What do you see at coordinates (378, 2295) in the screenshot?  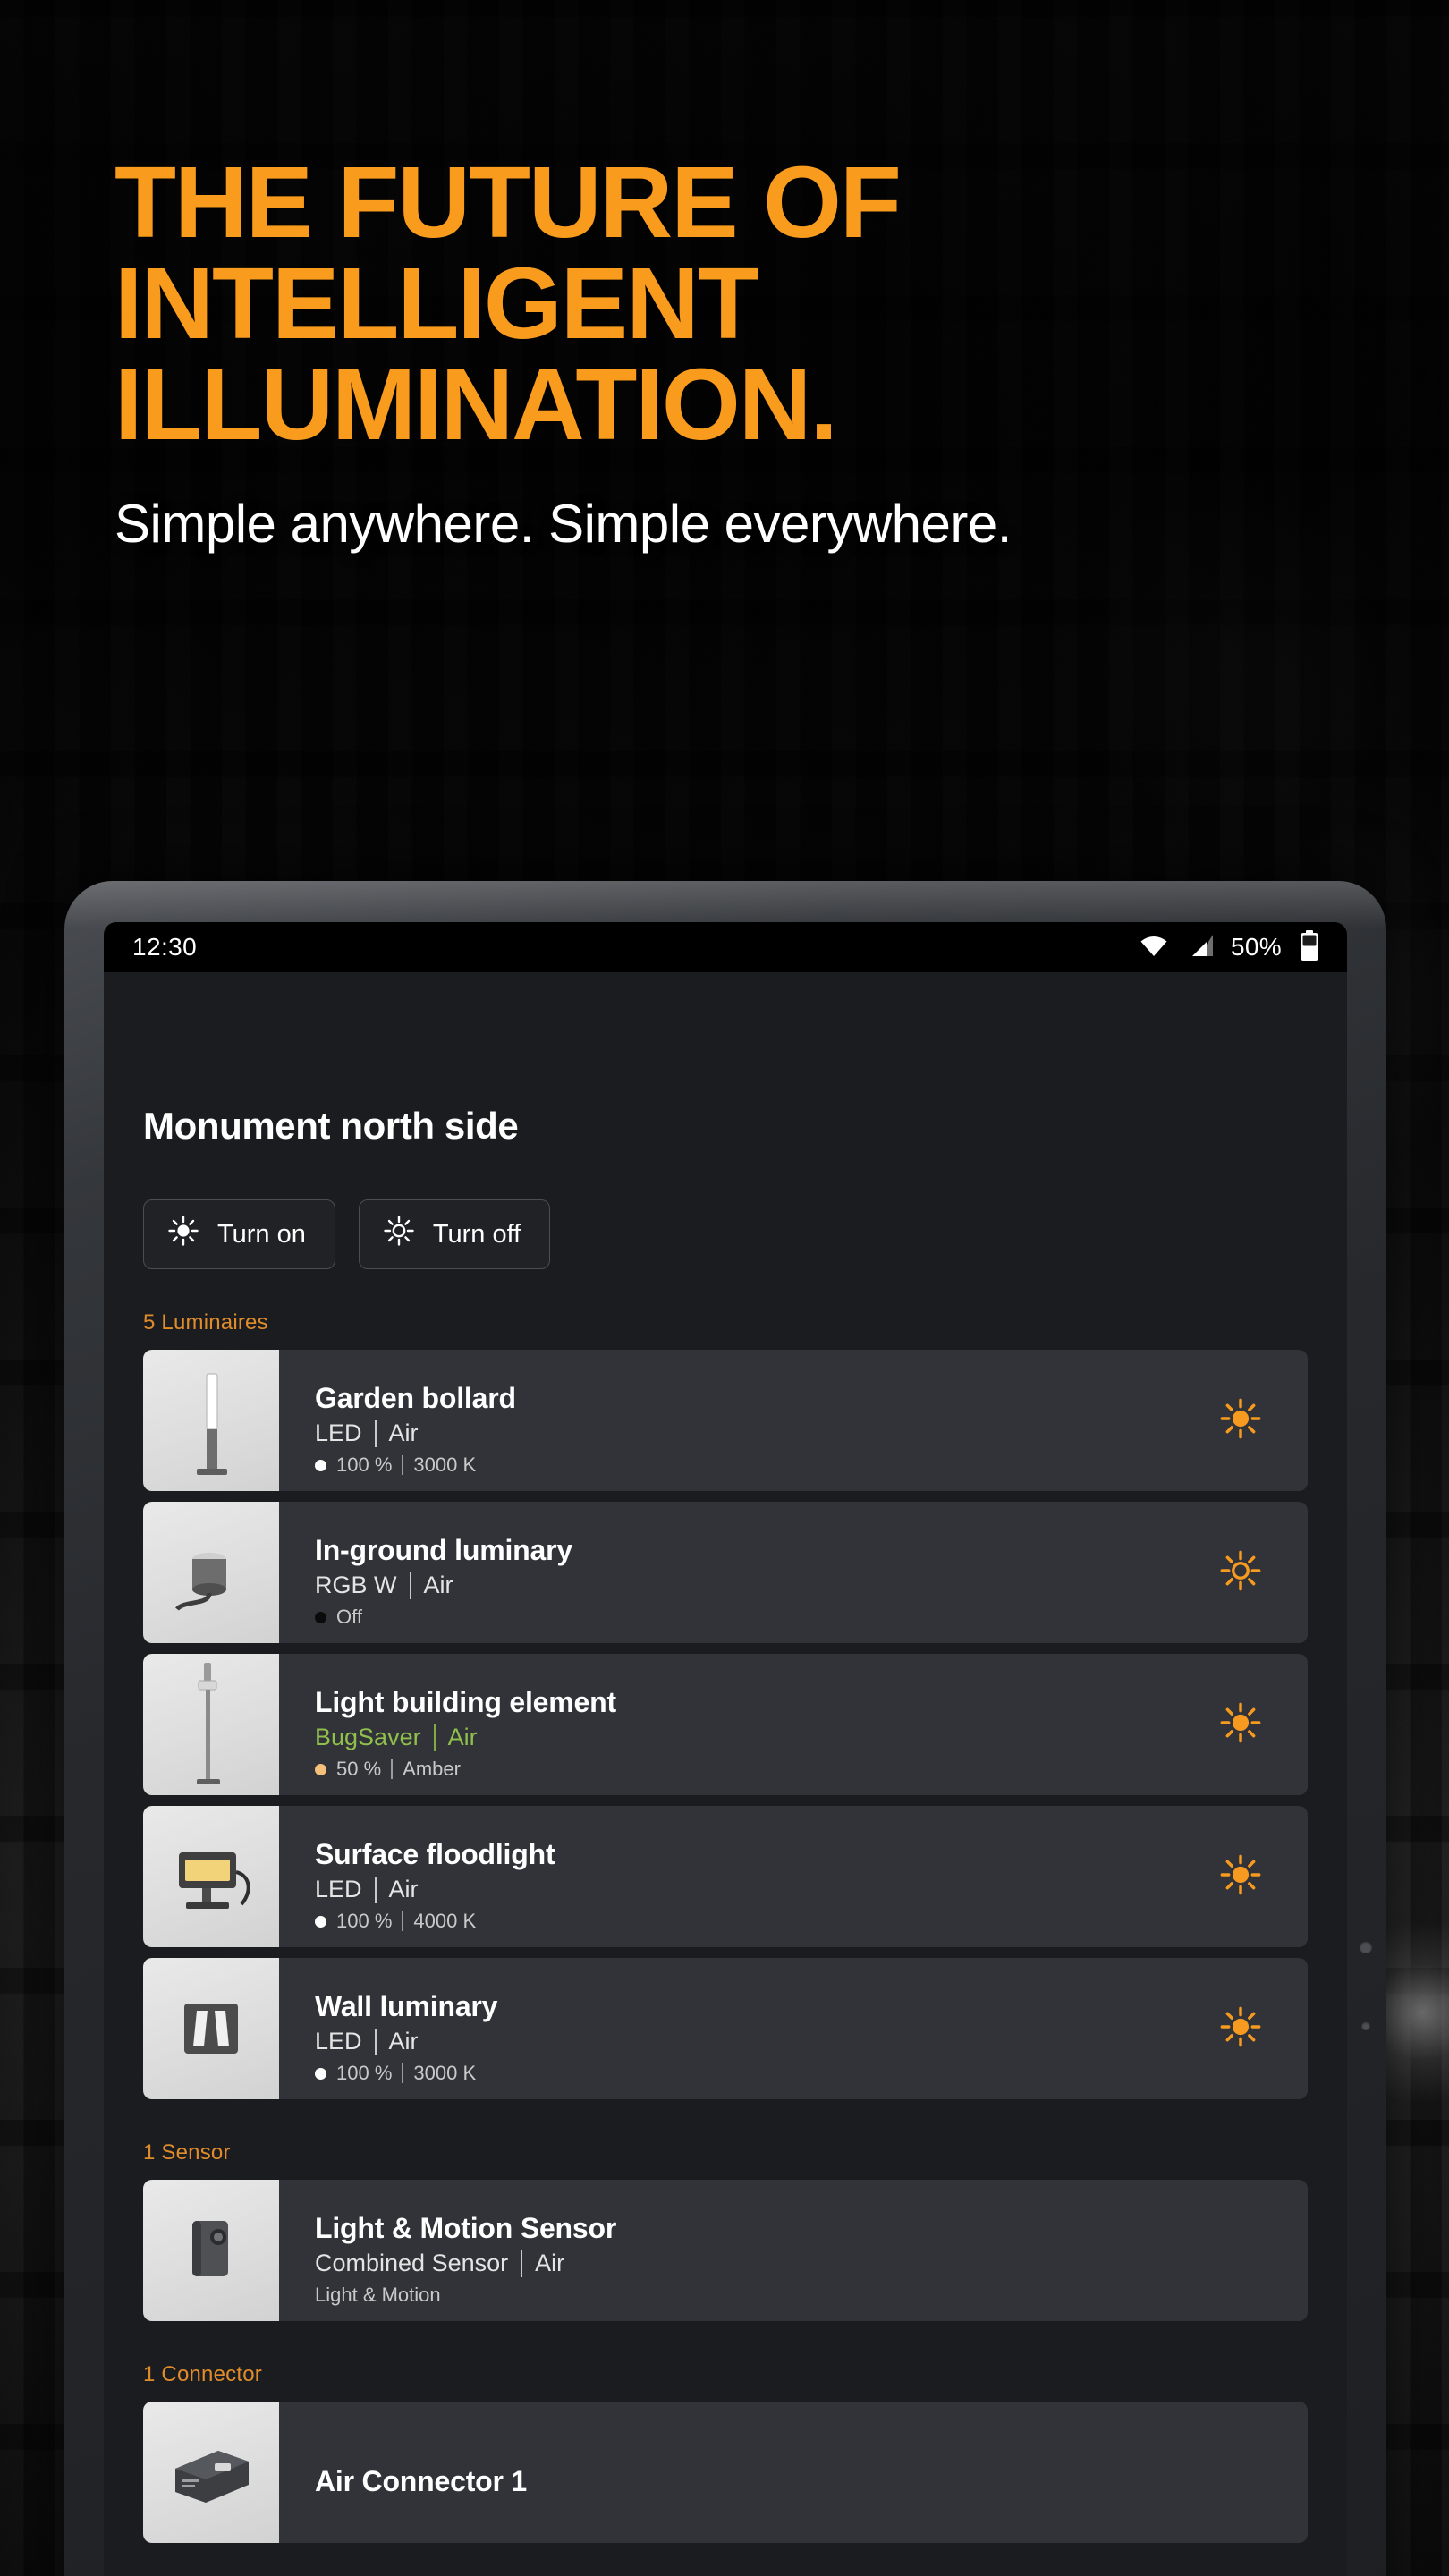 I see `item-status: Light & Motion` at bounding box center [378, 2295].